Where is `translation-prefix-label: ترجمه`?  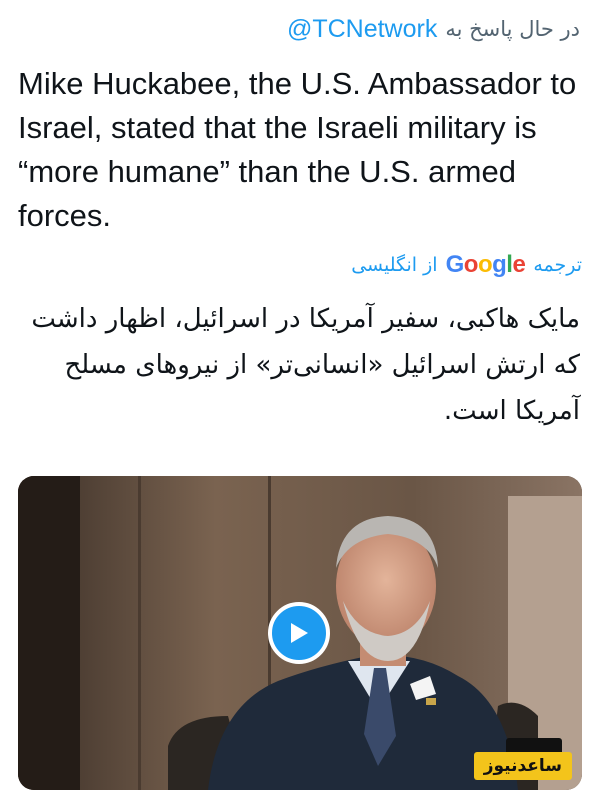 translation-prefix-label: ترجمه is located at coordinates (557, 265).